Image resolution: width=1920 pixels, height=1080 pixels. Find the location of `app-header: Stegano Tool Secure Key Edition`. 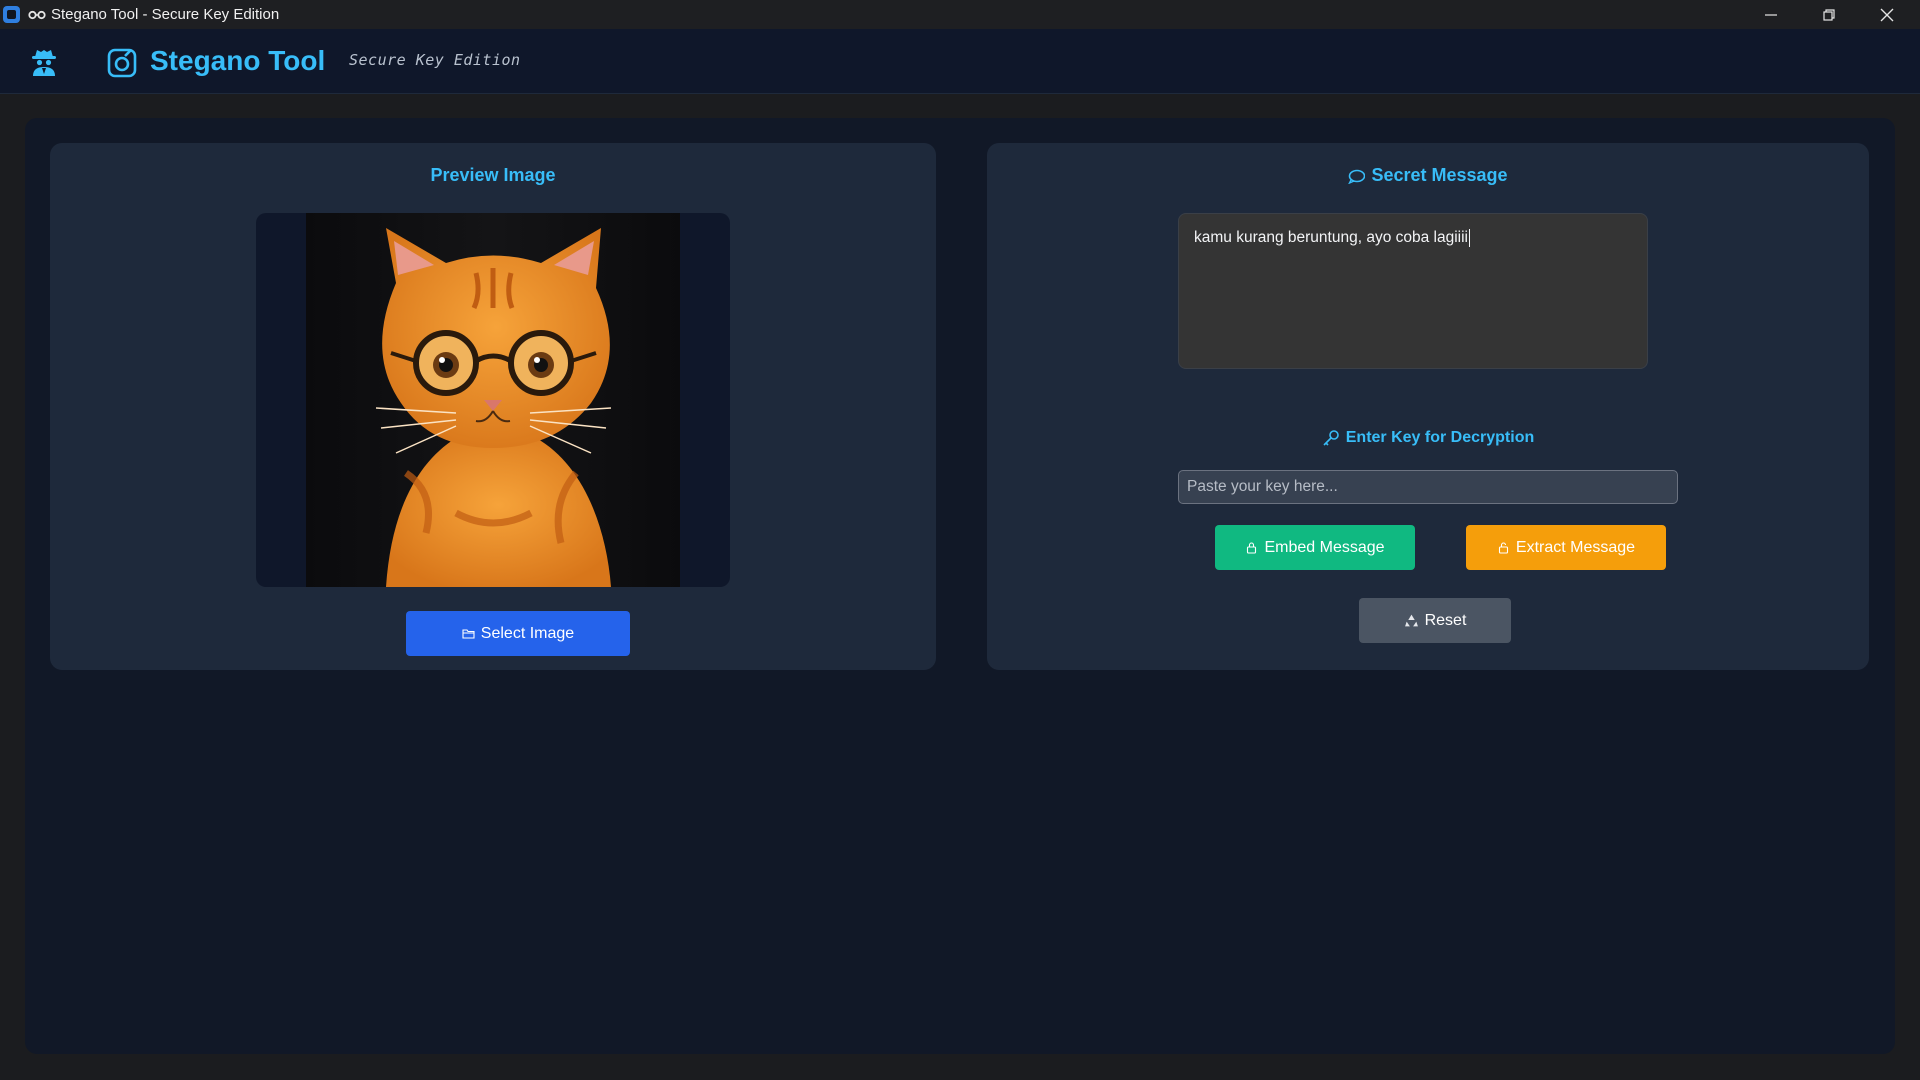

app-header: Stegano Tool Secure Key Edition is located at coordinates (960, 61).